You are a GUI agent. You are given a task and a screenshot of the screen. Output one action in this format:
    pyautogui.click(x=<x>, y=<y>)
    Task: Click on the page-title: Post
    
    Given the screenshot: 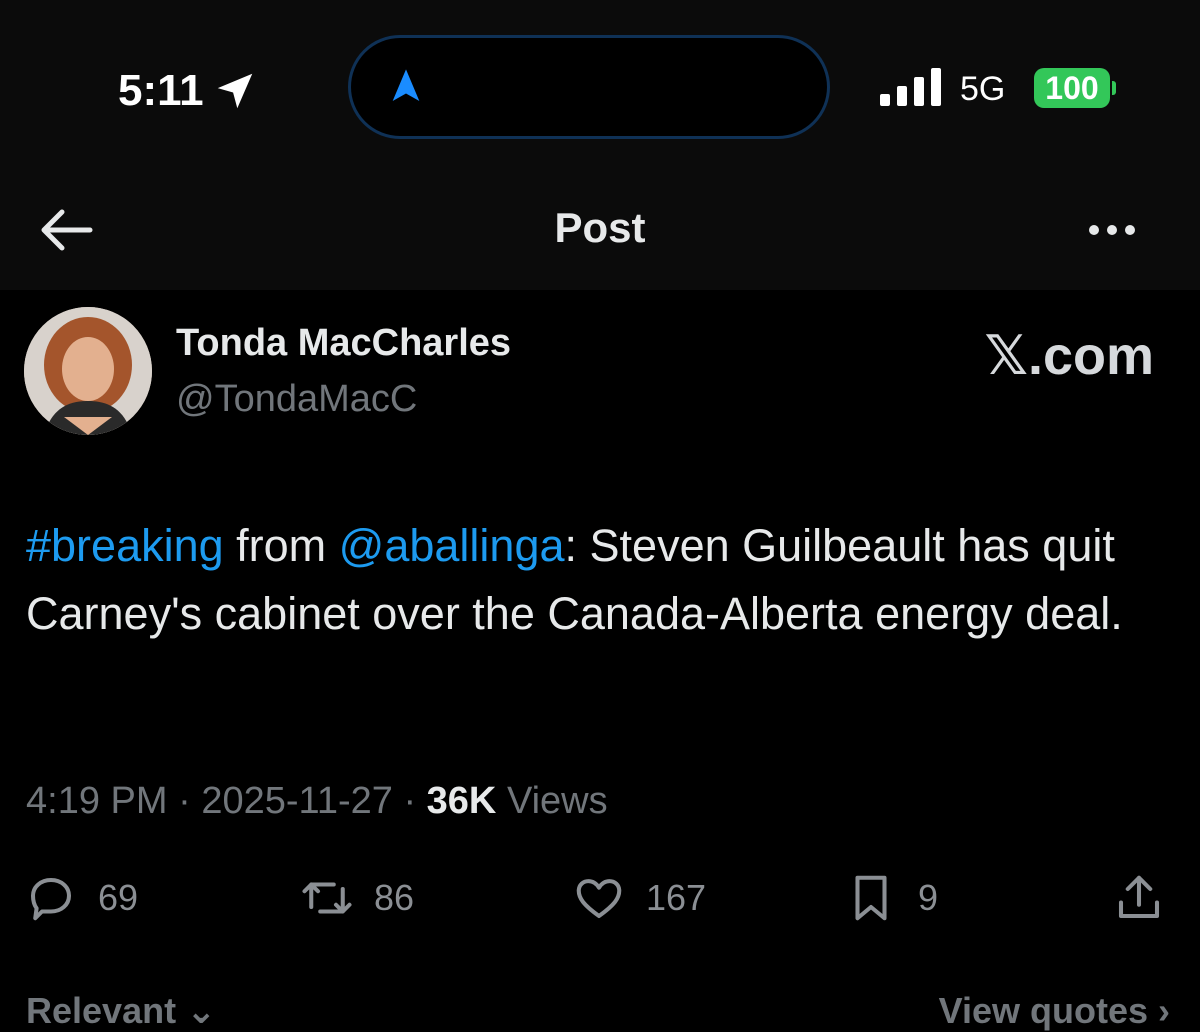 What is the action you would take?
    pyautogui.click(x=600, y=227)
    